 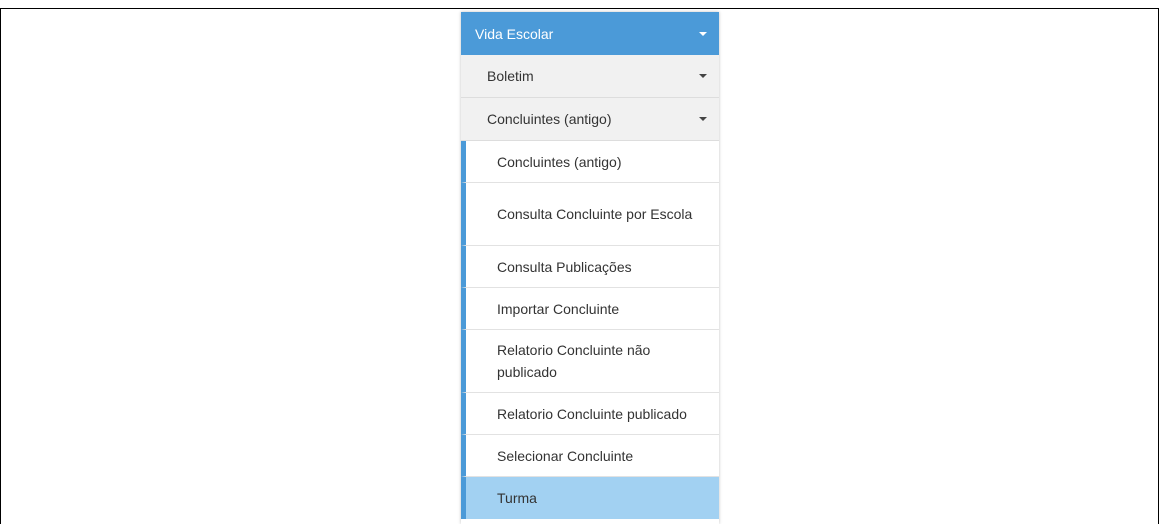 I want to click on menu-item-label: Consulta Publicações, so click(x=564, y=266).